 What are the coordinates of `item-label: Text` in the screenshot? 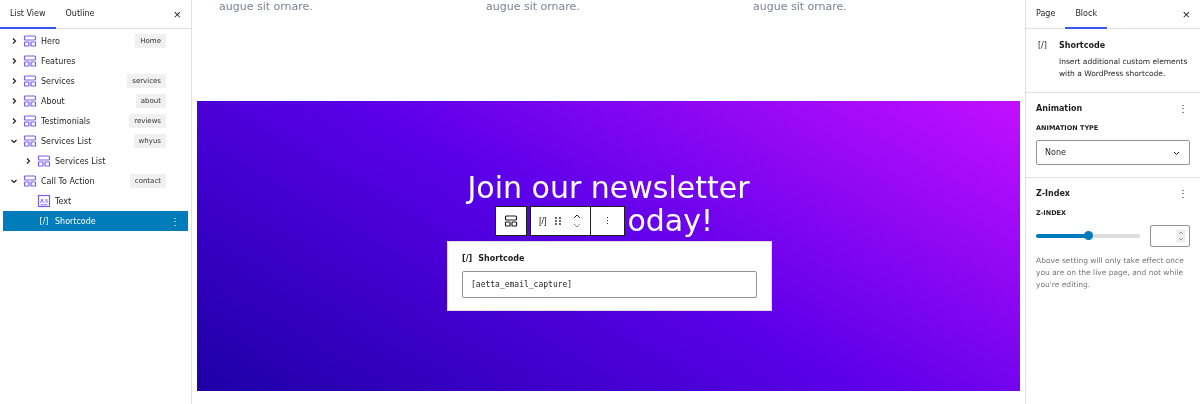 It's located at (63, 201).